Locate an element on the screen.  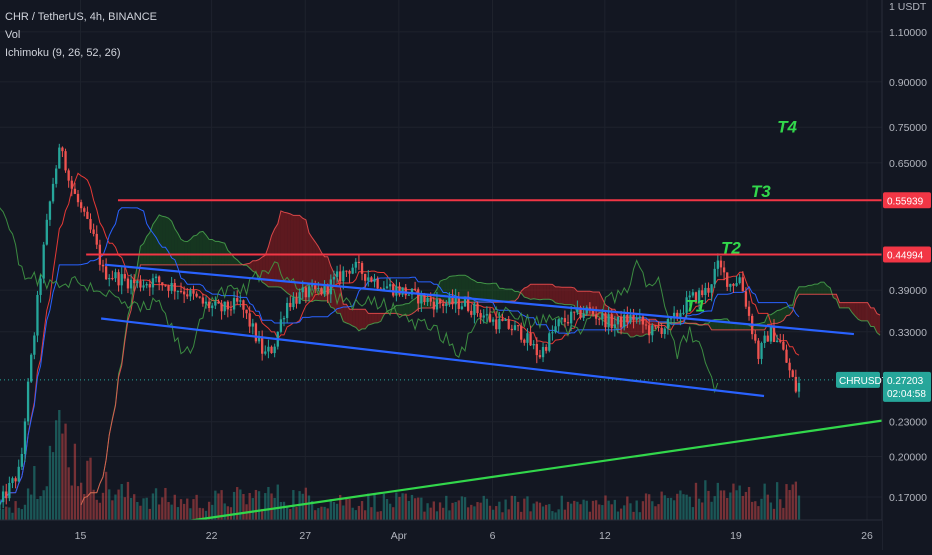
legend-volume: Vol is located at coordinates (81, 35).